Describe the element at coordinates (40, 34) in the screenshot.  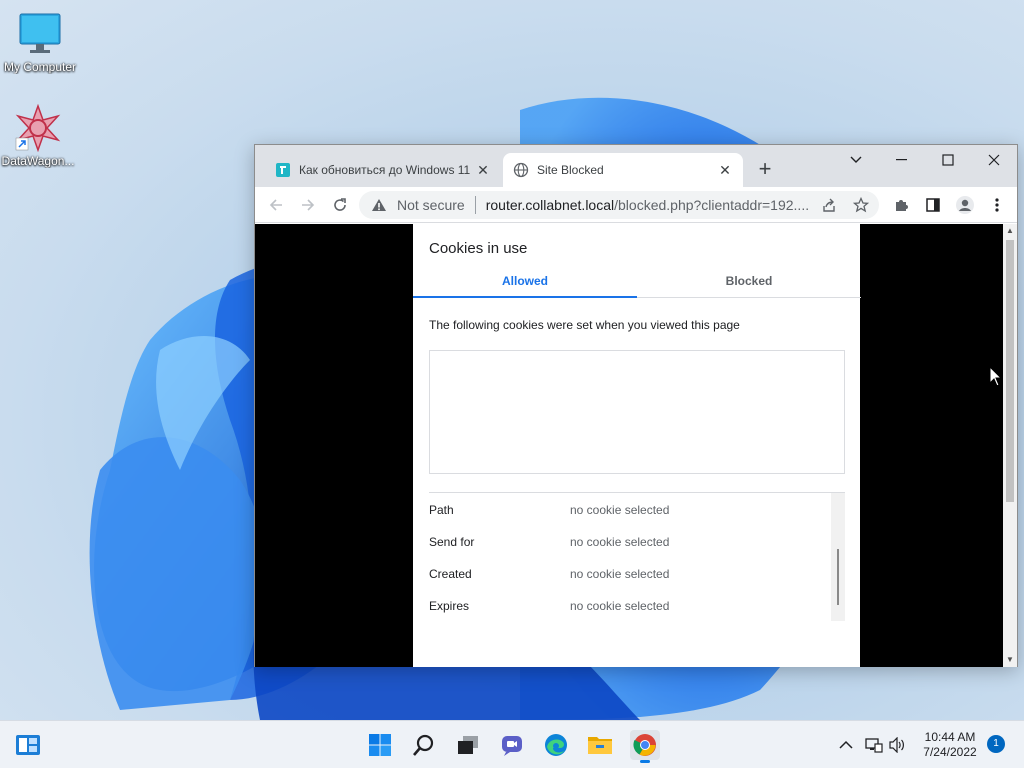
I see `monitor-icon` at that location.